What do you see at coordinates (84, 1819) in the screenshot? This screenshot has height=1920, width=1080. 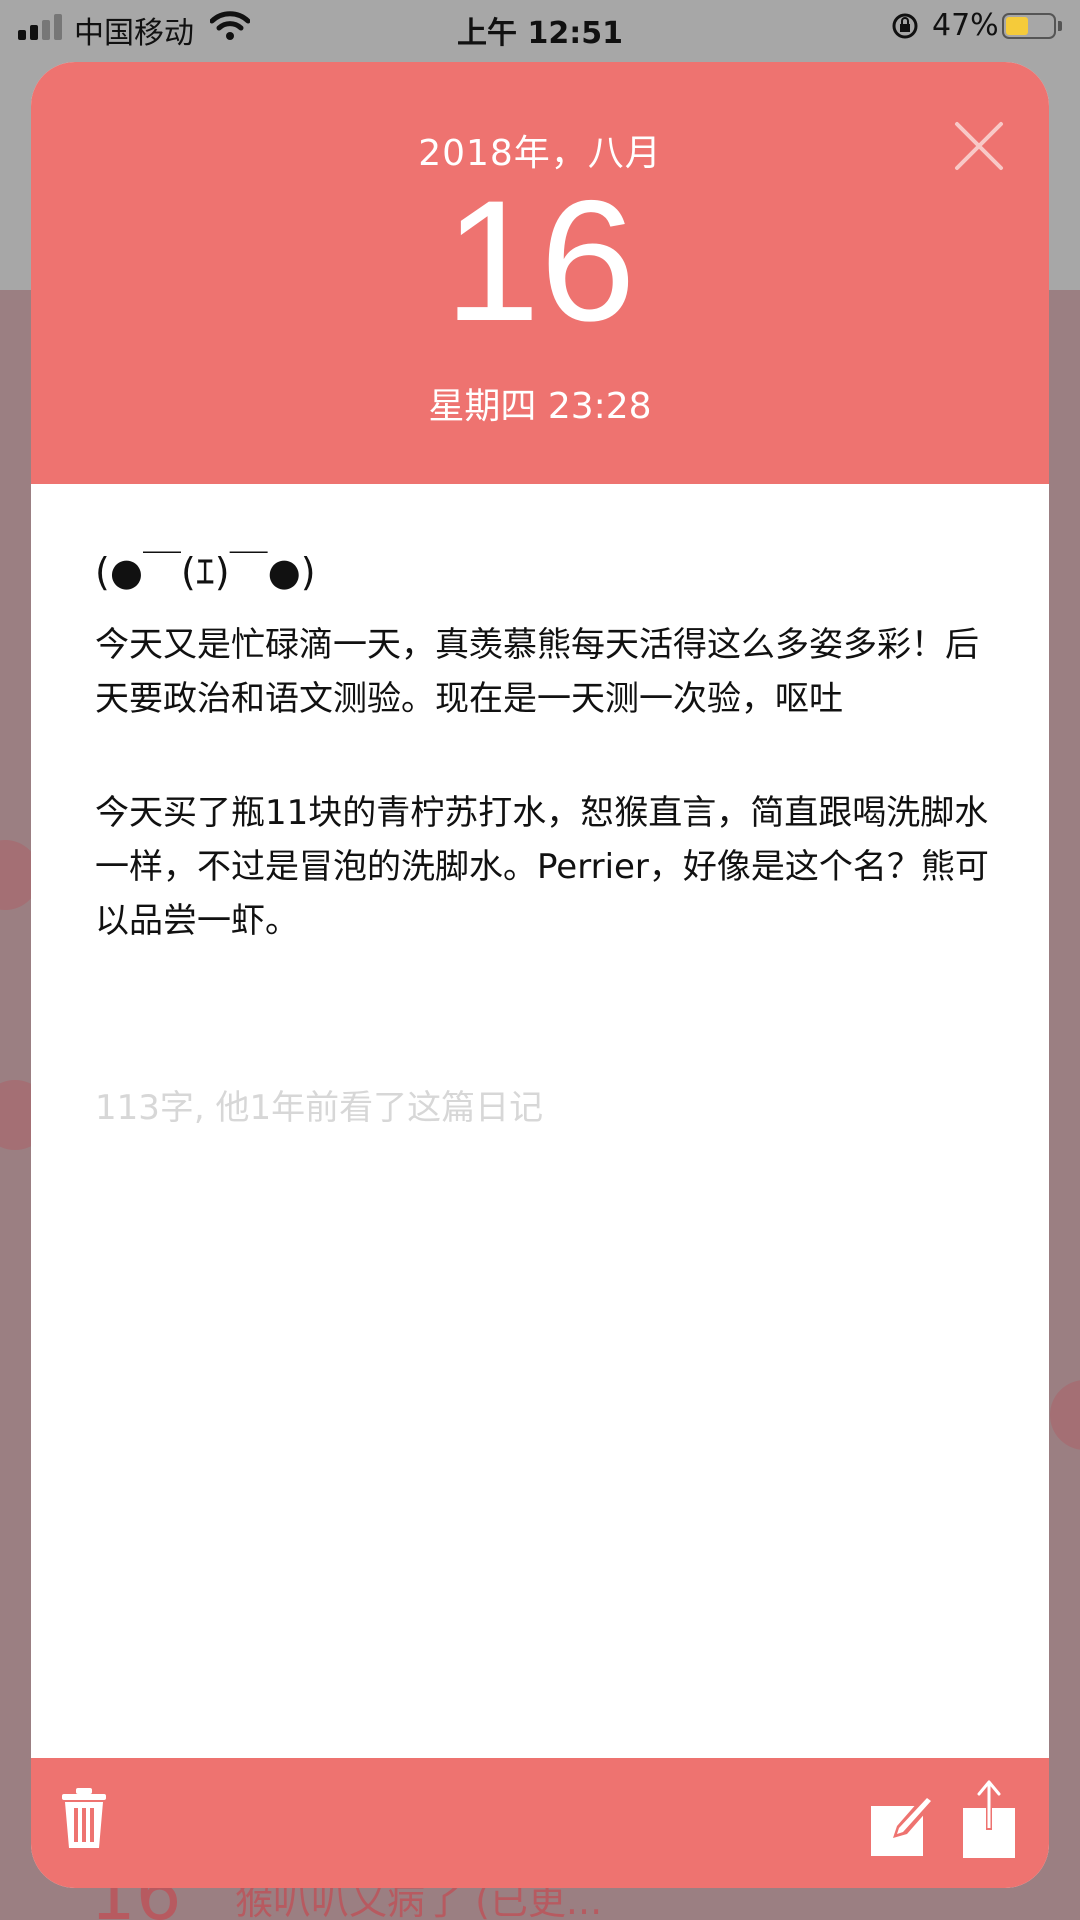 I see `trash-icon` at bounding box center [84, 1819].